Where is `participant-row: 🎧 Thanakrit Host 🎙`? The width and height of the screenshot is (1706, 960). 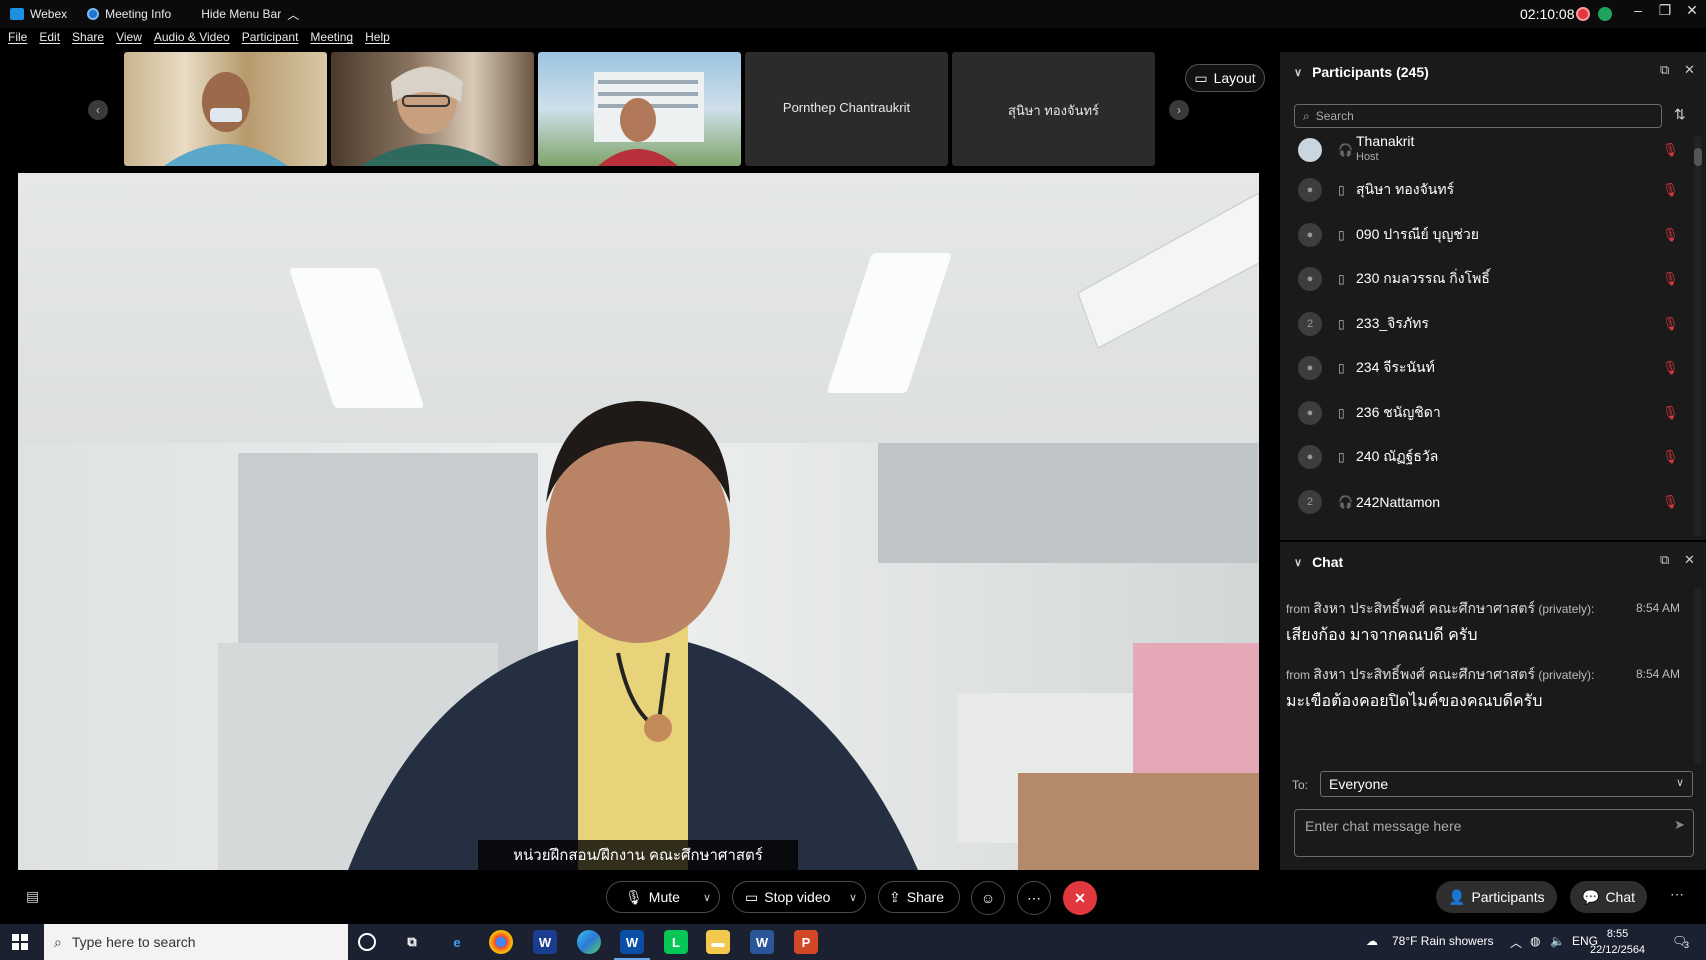 participant-row: 🎧 Thanakrit Host 🎙 is located at coordinates (1485, 150).